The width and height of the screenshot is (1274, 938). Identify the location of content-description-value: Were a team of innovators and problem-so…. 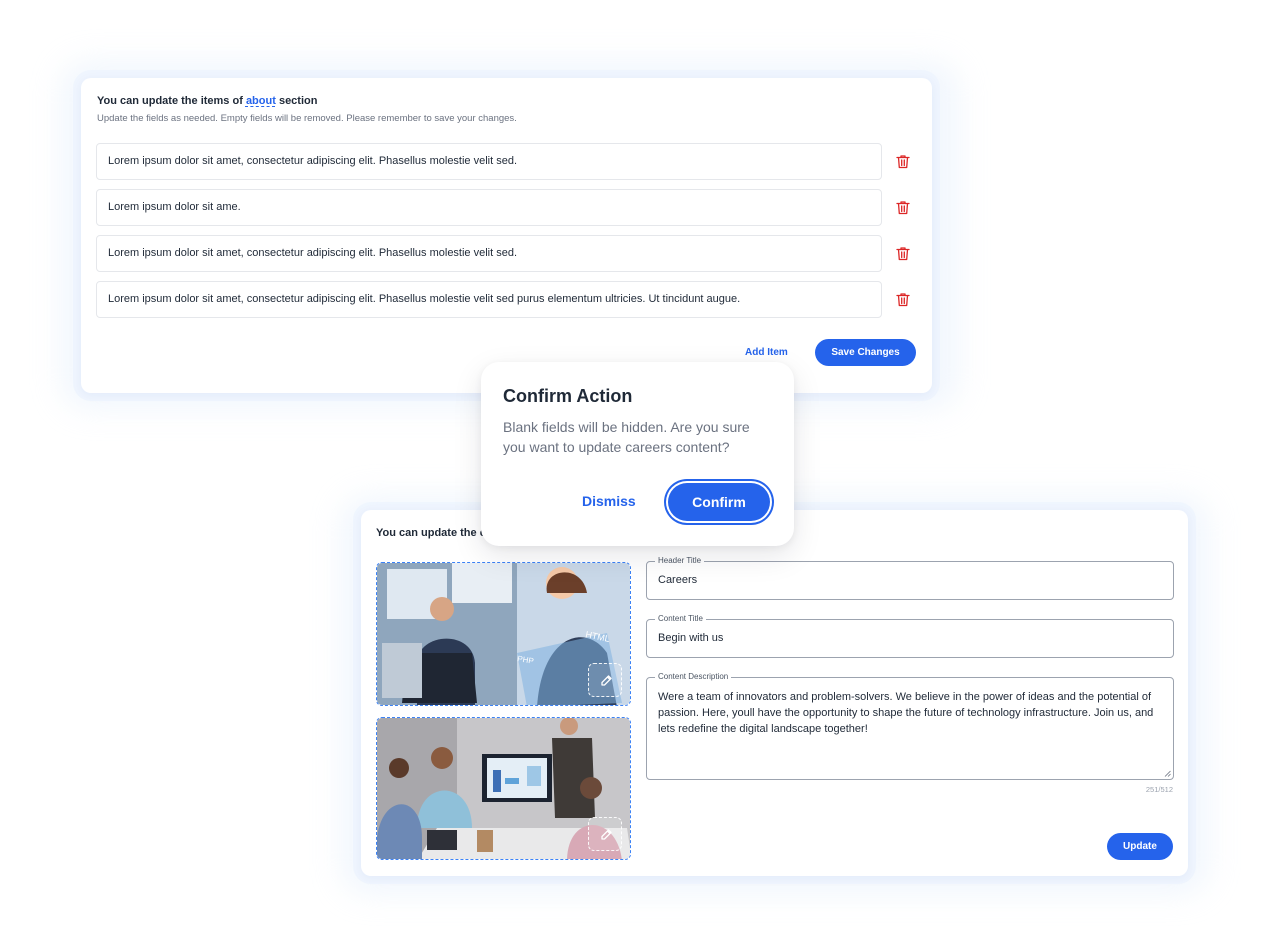
(910, 707).